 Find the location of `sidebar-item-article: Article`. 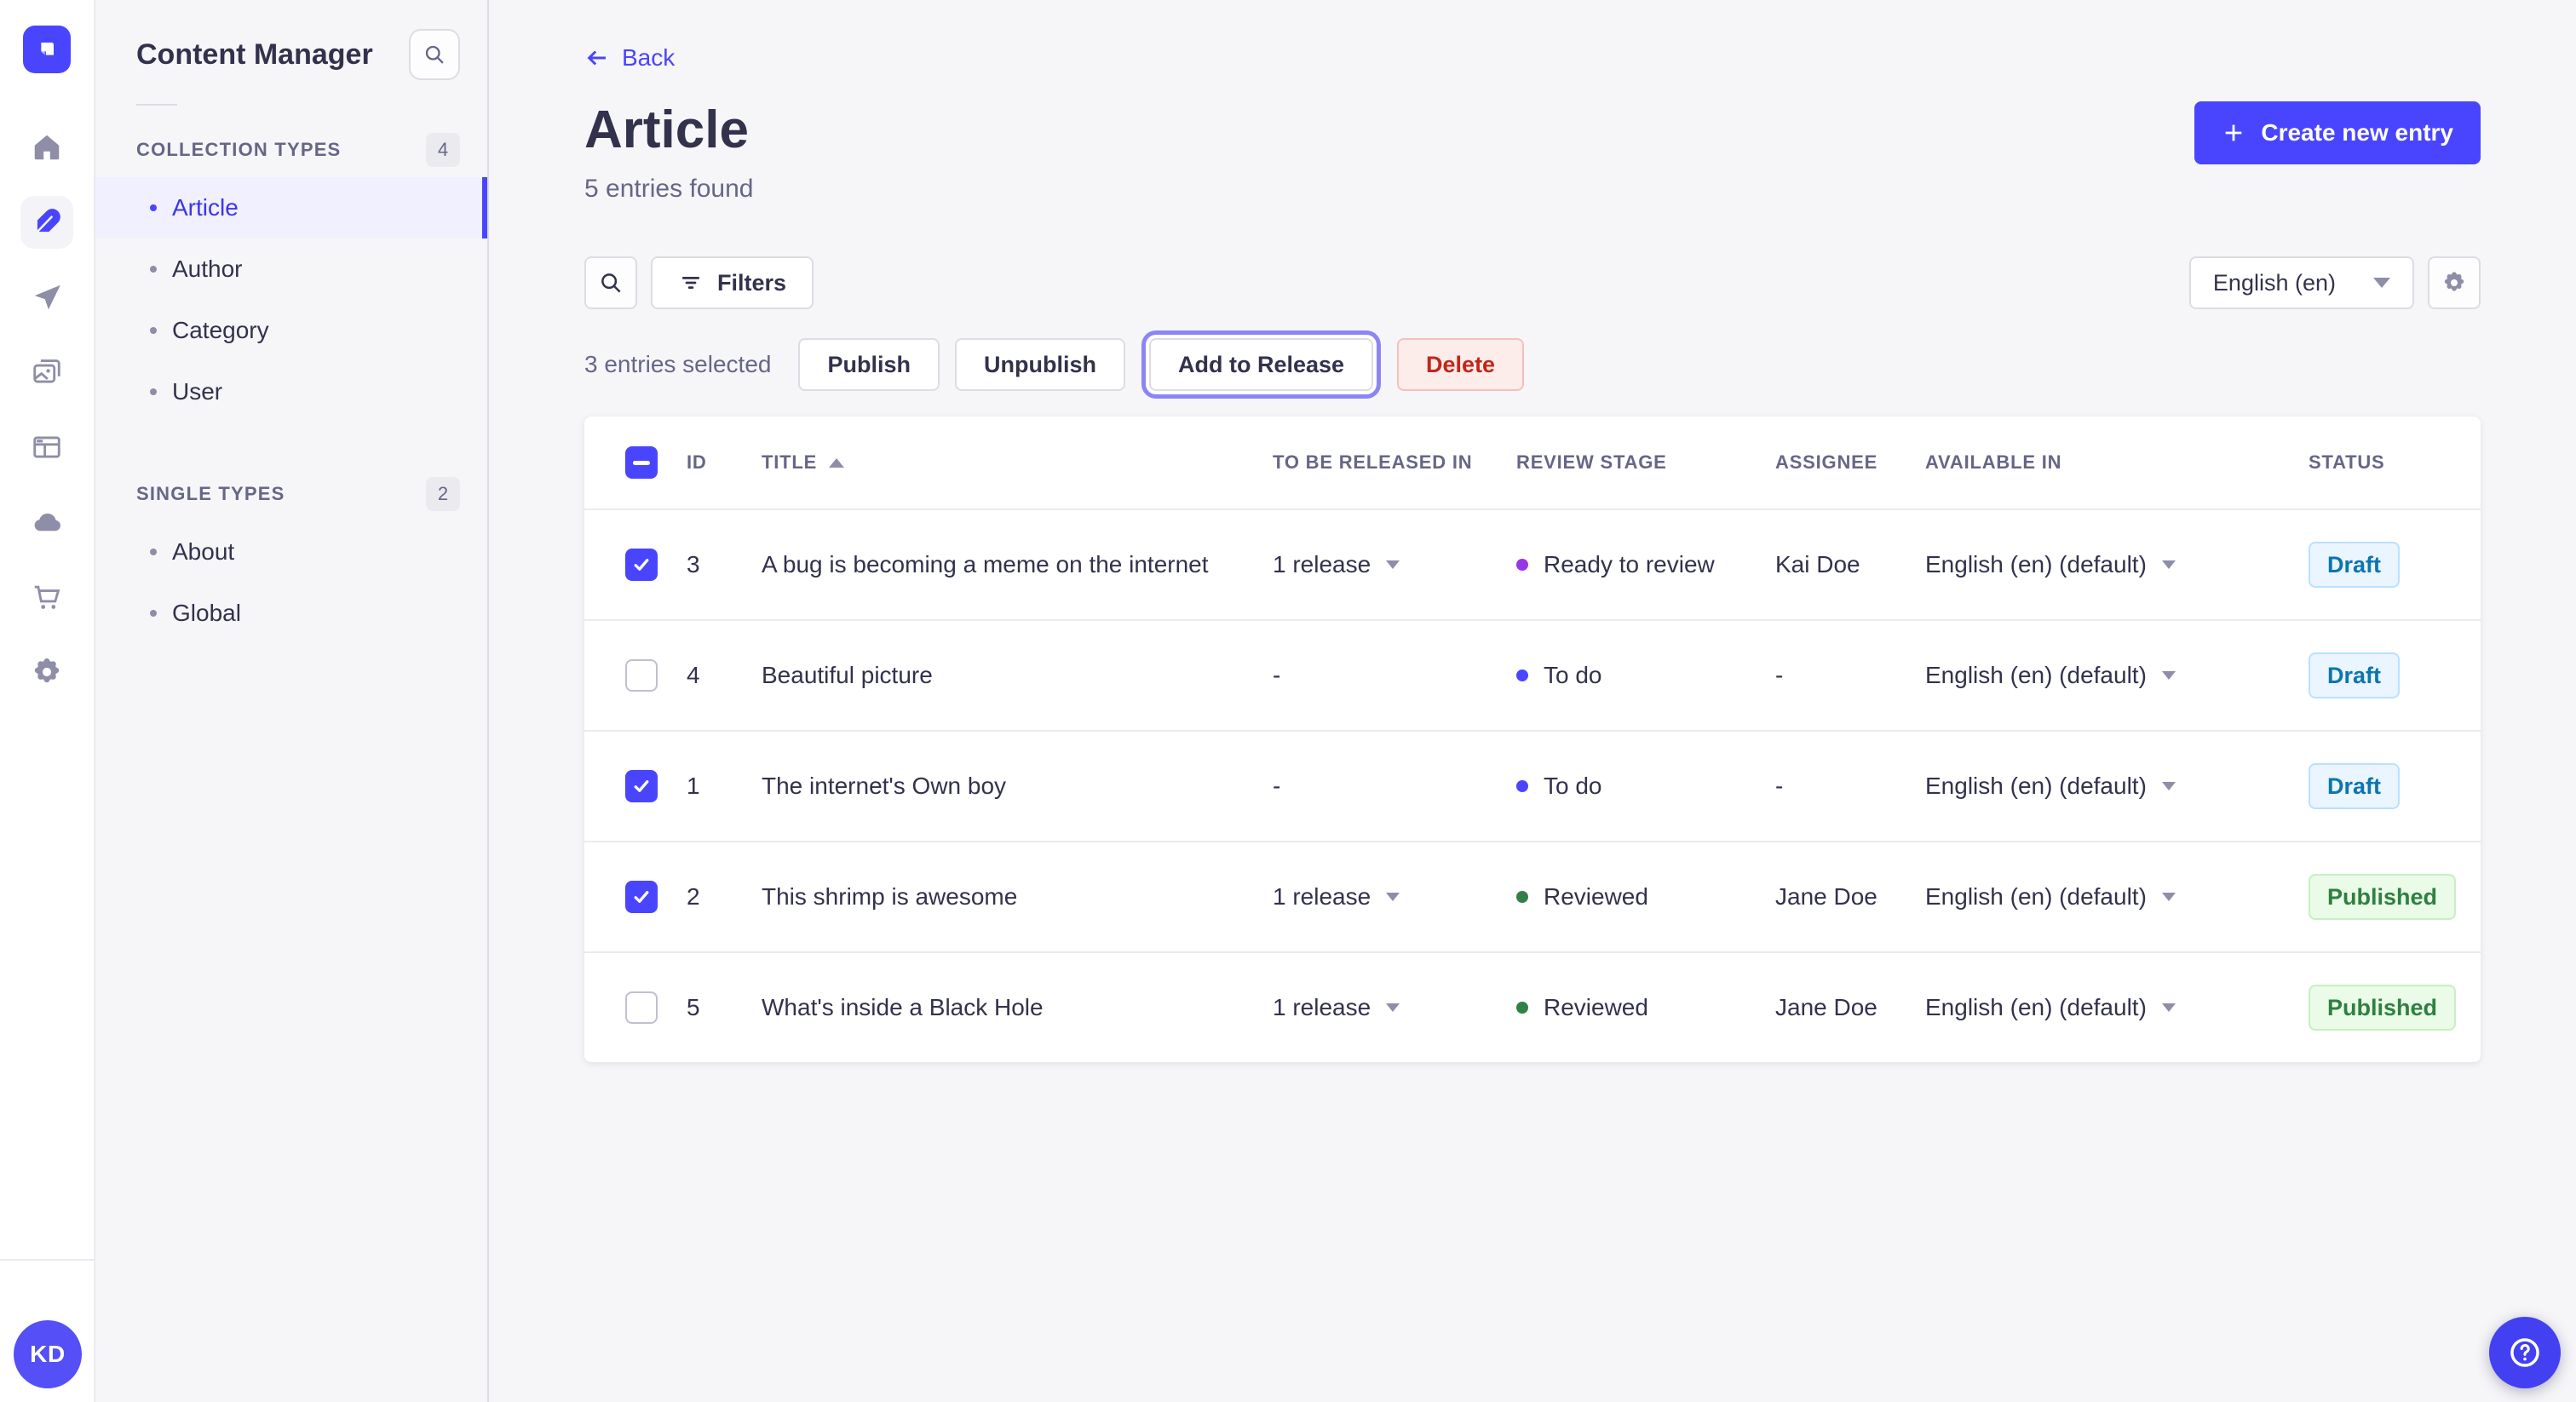

sidebar-item-article: Article is located at coordinates (291, 207).